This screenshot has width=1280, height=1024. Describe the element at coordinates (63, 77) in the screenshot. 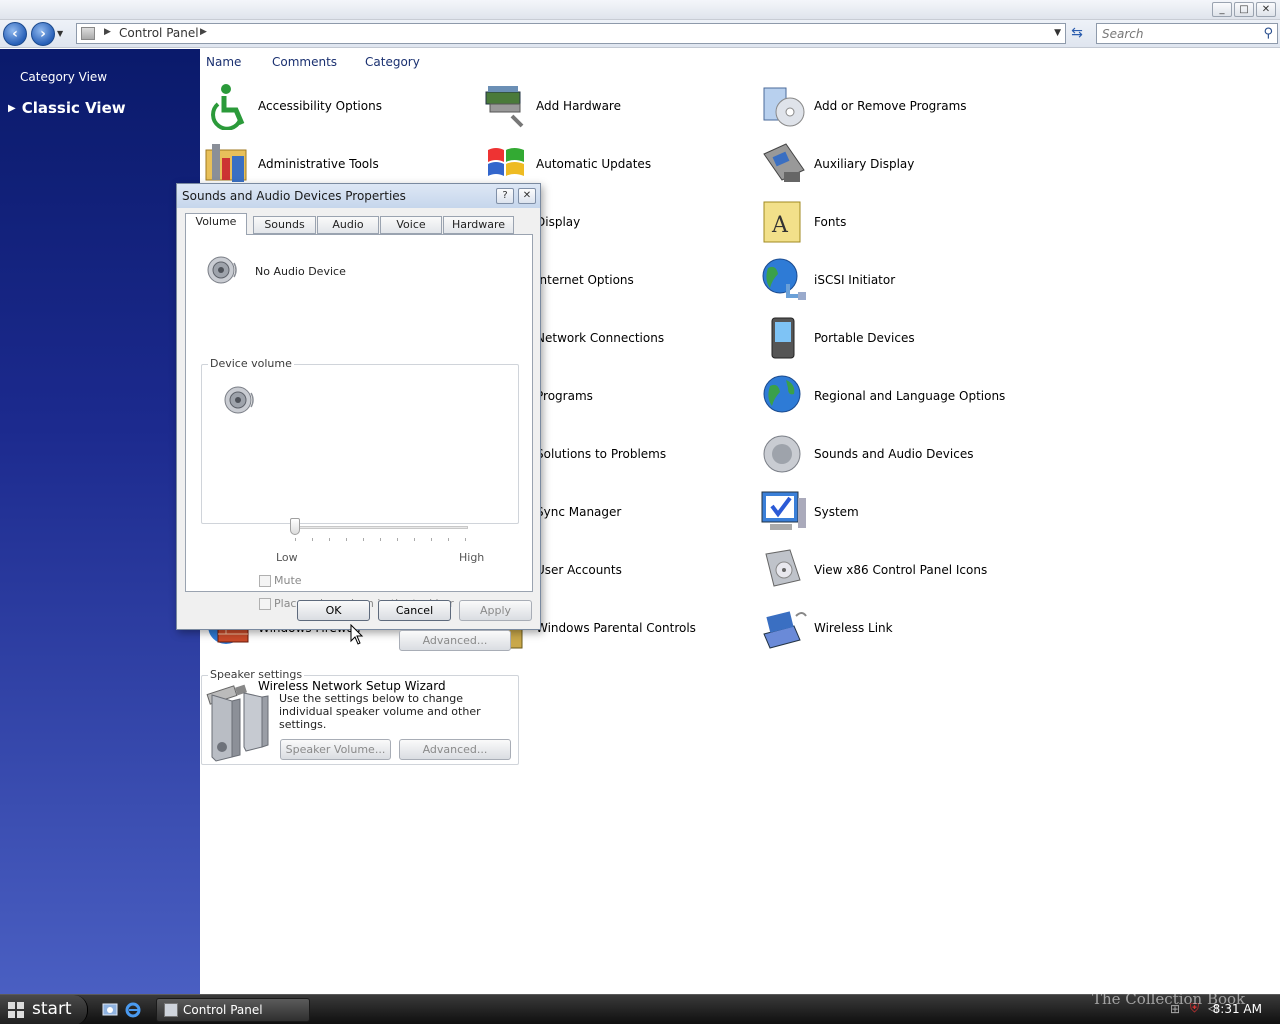

I see `category-view-link: Category View` at that location.